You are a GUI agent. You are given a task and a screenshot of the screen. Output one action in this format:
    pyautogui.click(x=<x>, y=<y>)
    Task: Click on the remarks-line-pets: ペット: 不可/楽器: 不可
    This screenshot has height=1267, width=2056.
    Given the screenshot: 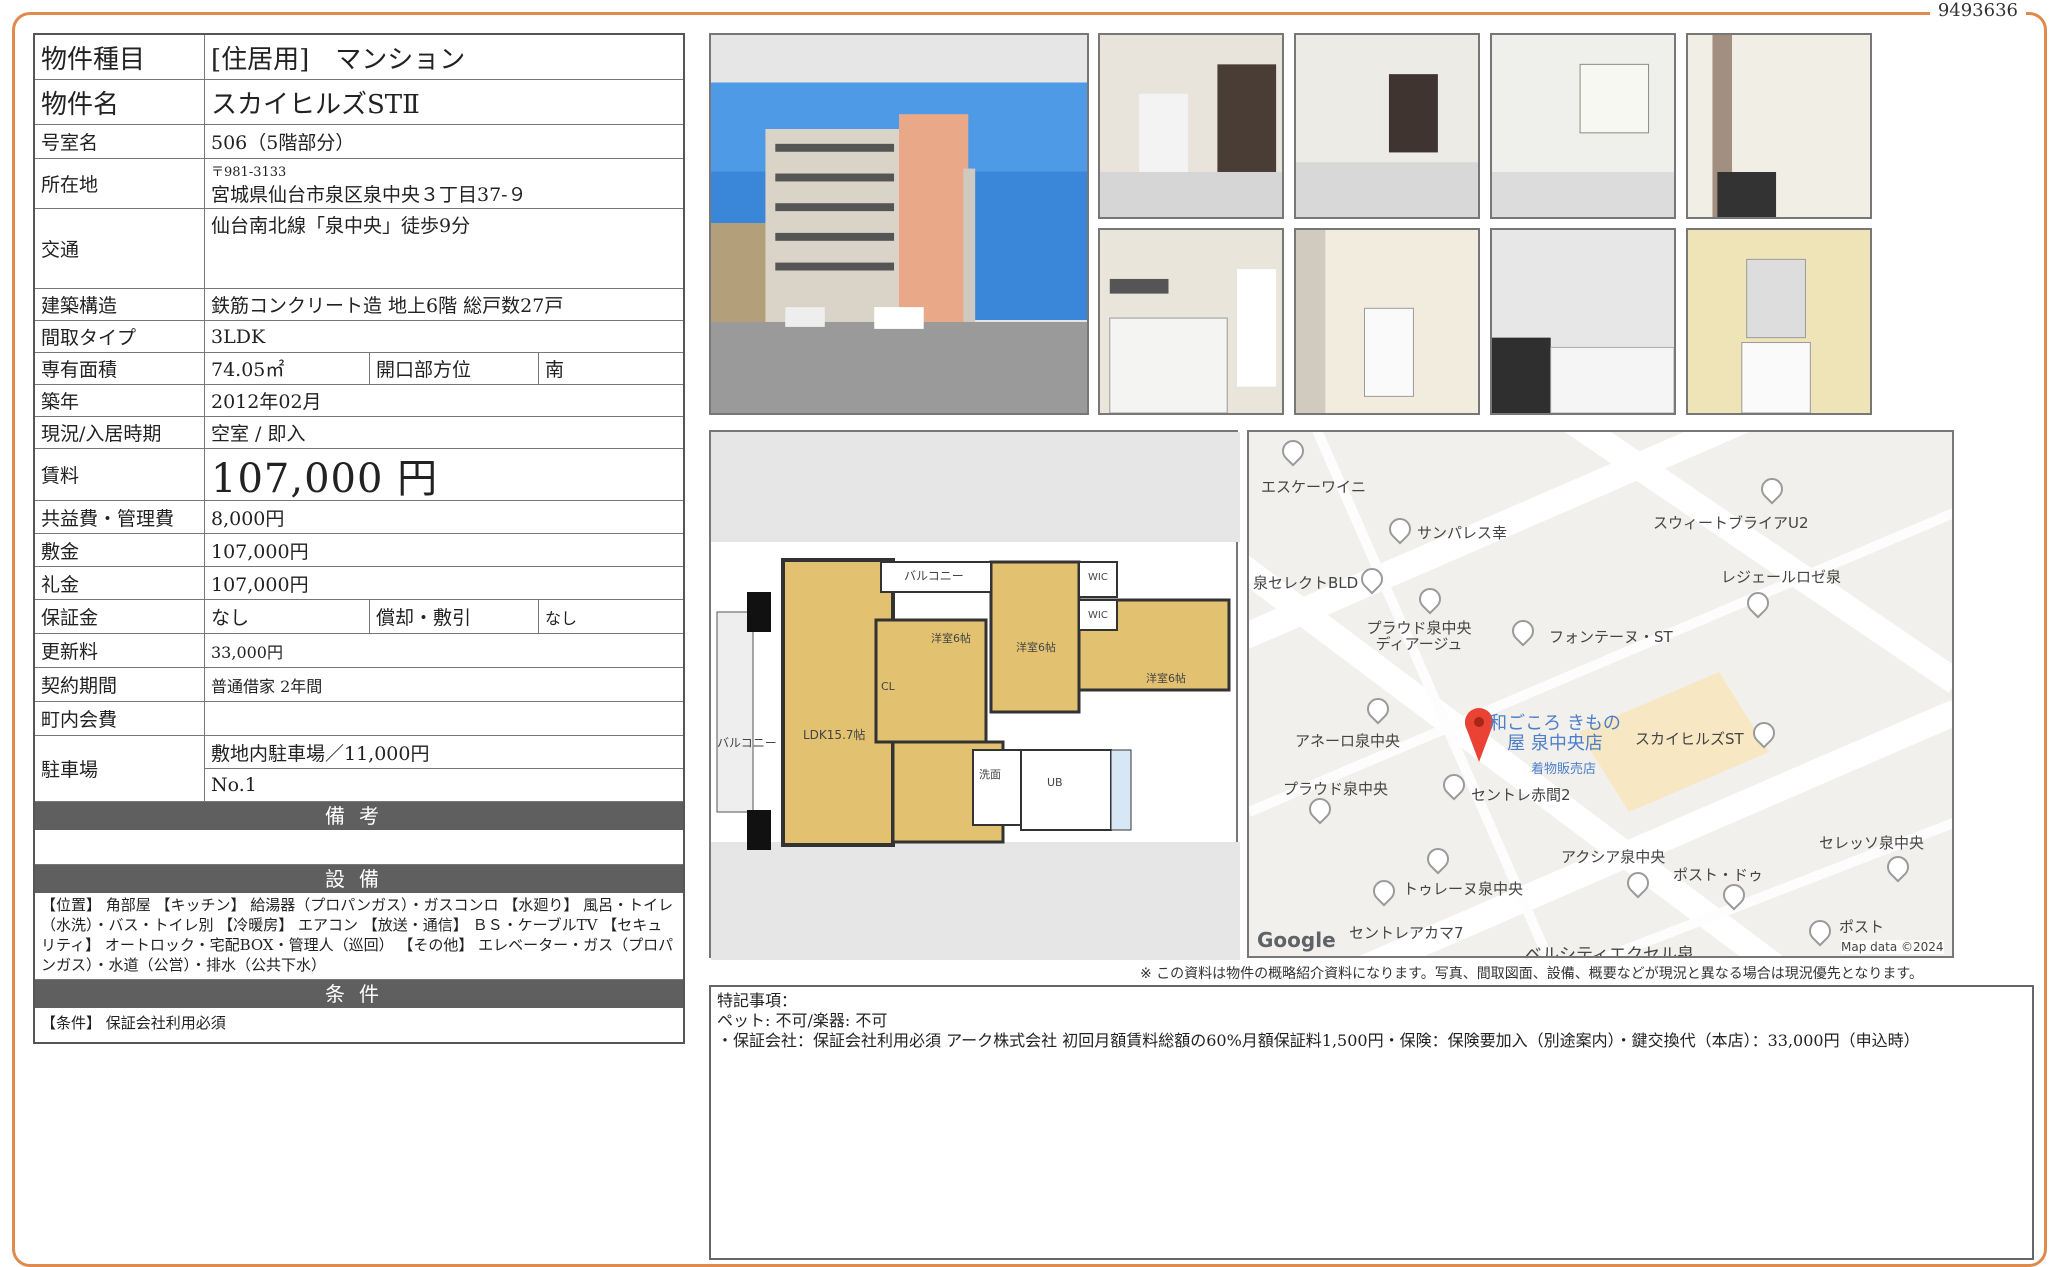 What is the action you would take?
    pyautogui.click(x=802, y=1020)
    